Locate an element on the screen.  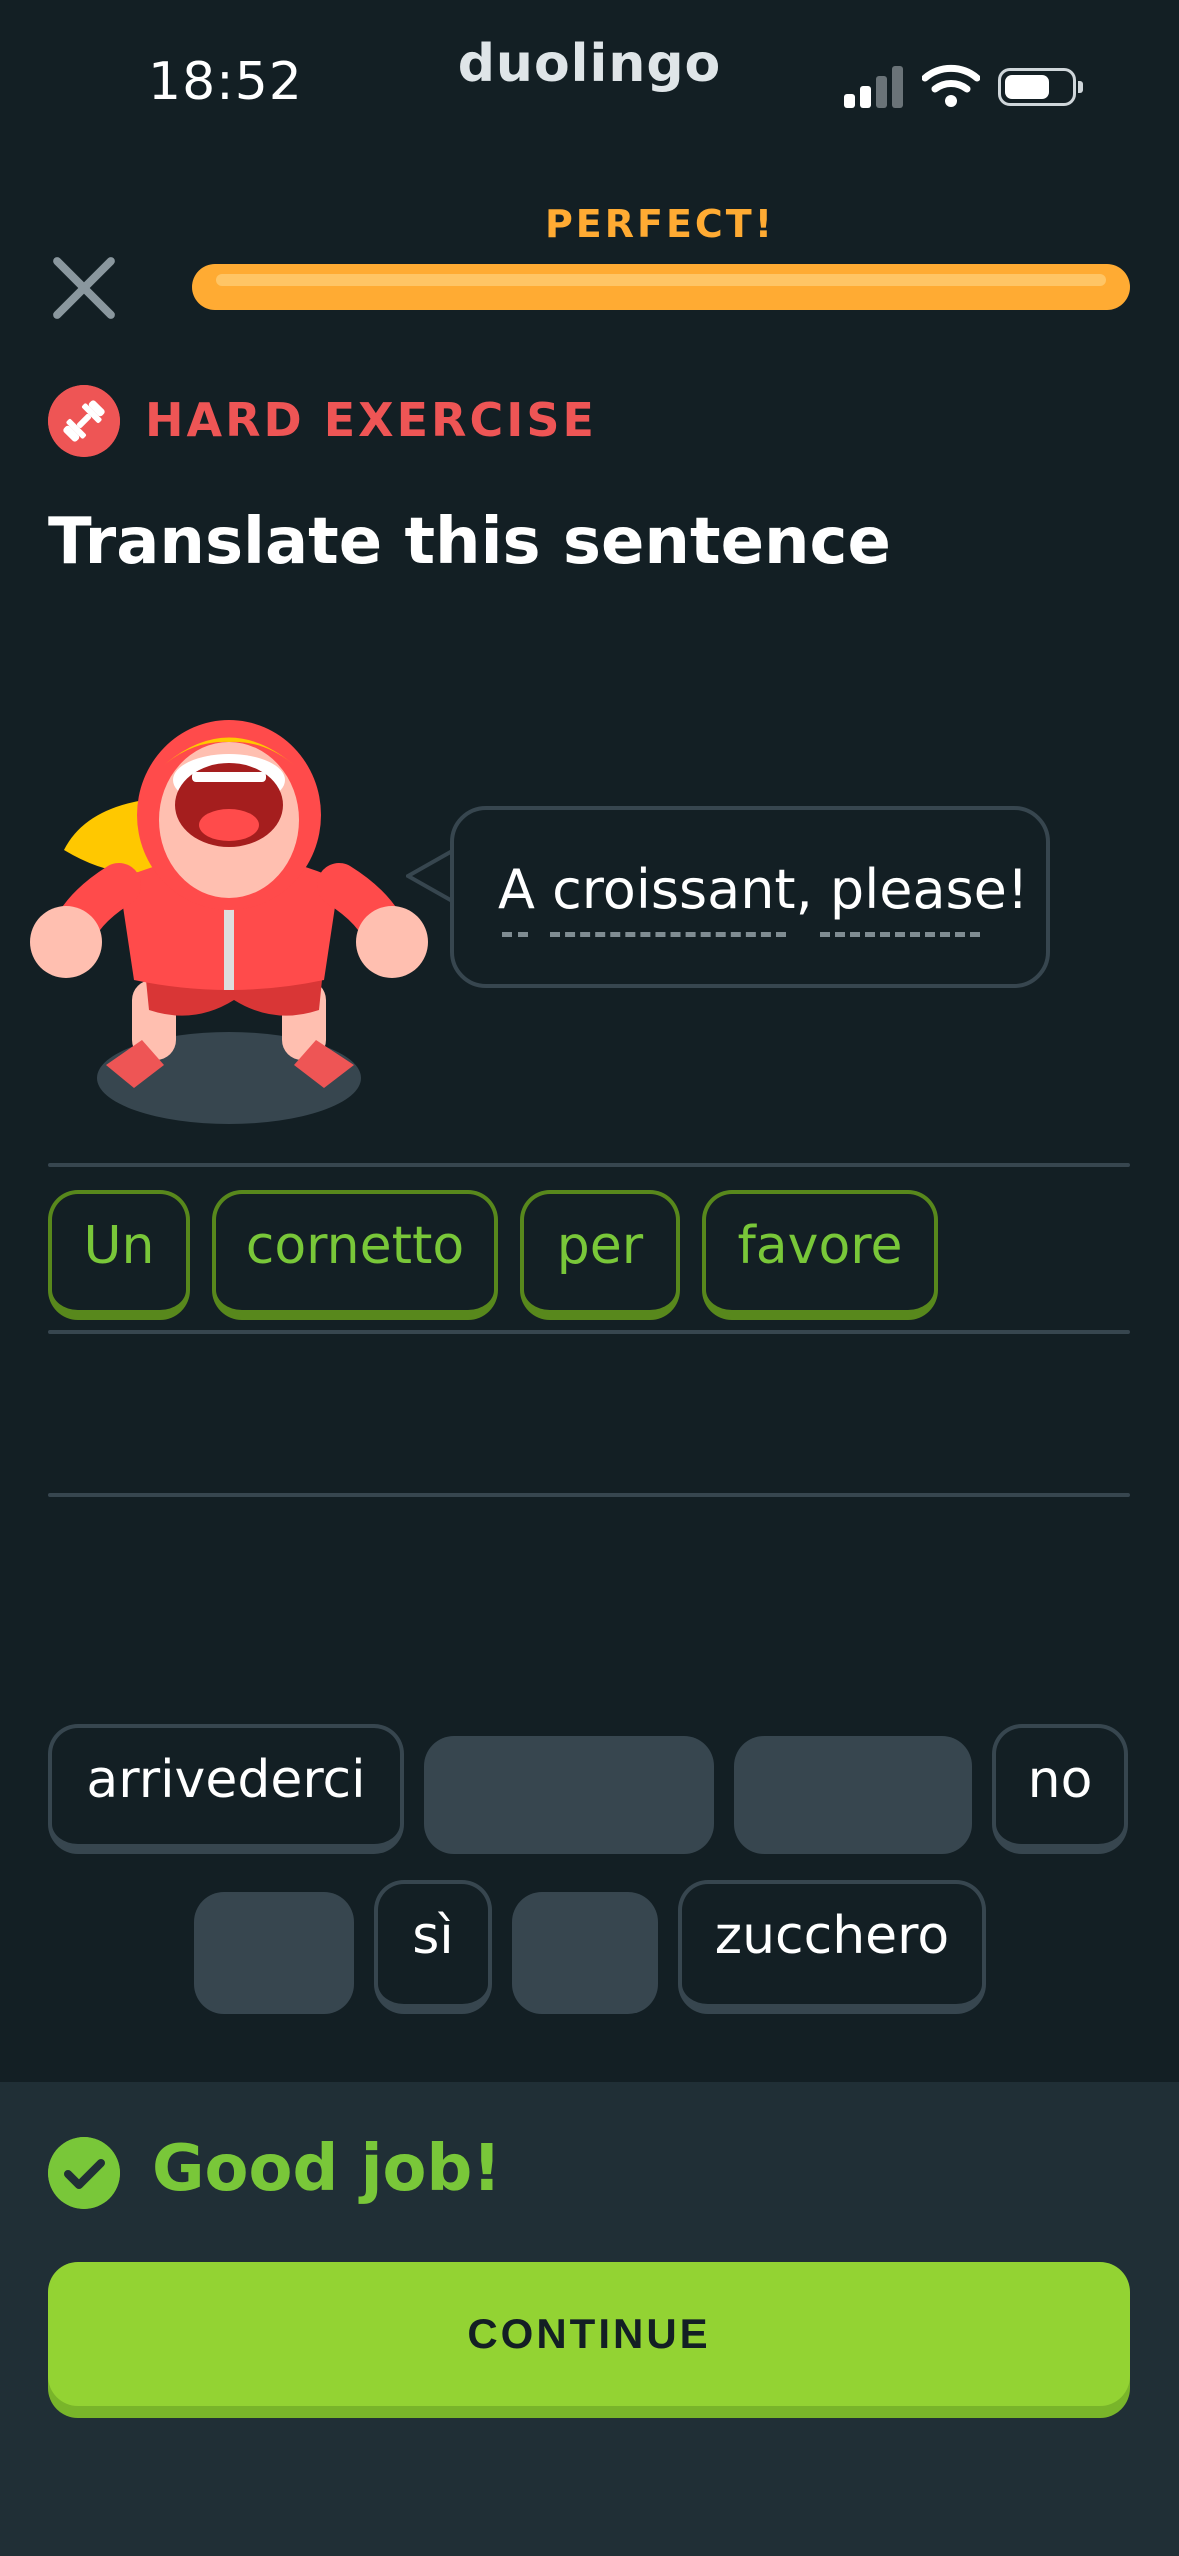
progress-label: PERFECT! is located at coordinates (660, 224).